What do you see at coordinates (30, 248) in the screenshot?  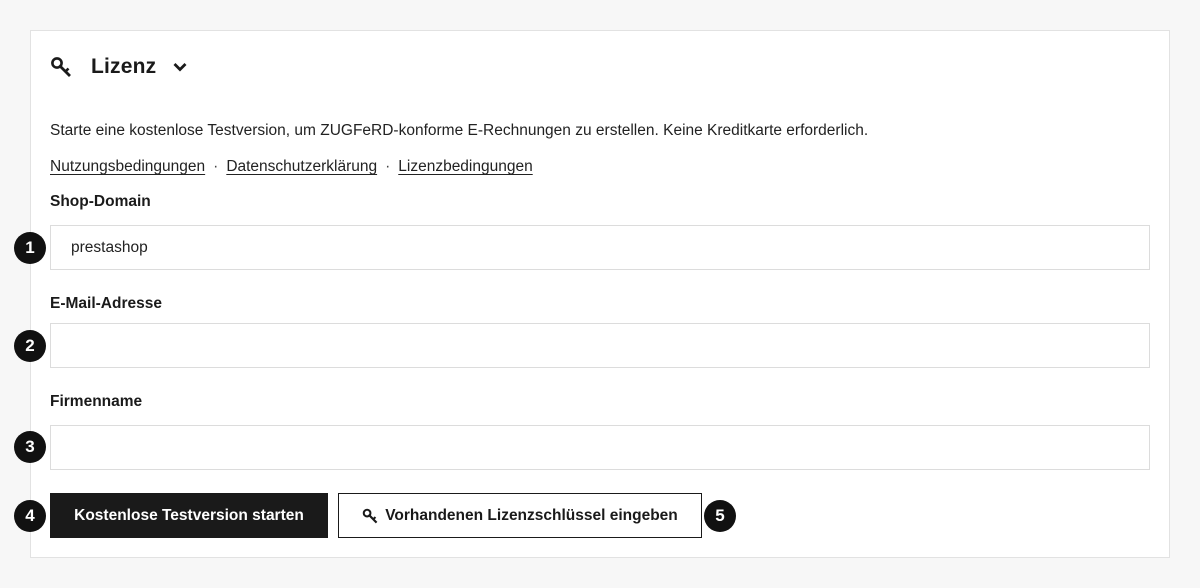 I see `step-badge-1: 1` at bounding box center [30, 248].